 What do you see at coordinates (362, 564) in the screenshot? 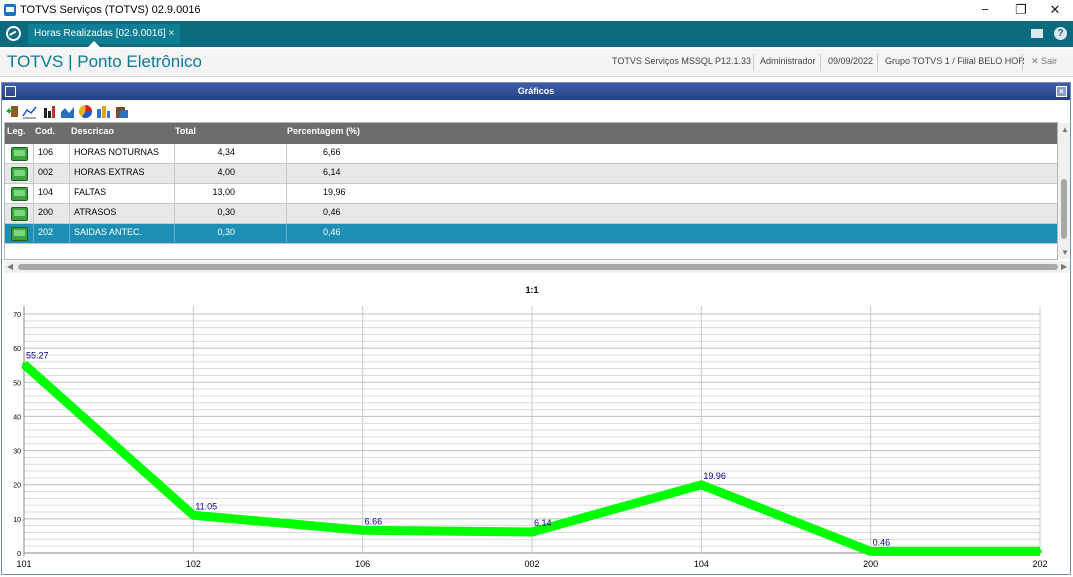
I see `x-tick-label: 106` at bounding box center [362, 564].